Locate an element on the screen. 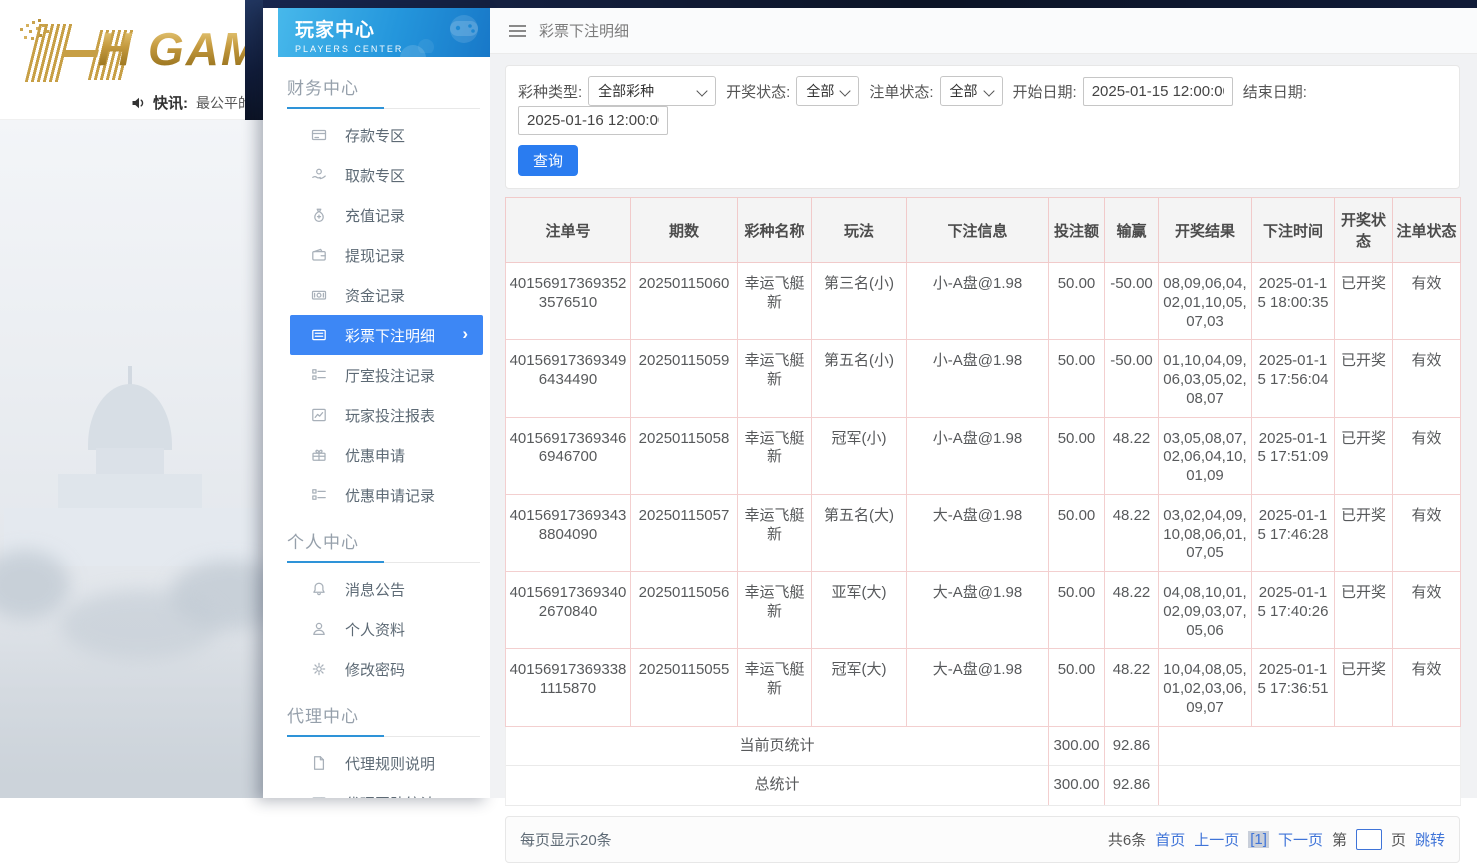 This screenshot has width=1477, height=863. sidebar-item-promo-list: 优惠申请记录 is located at coordinates (386, 495).